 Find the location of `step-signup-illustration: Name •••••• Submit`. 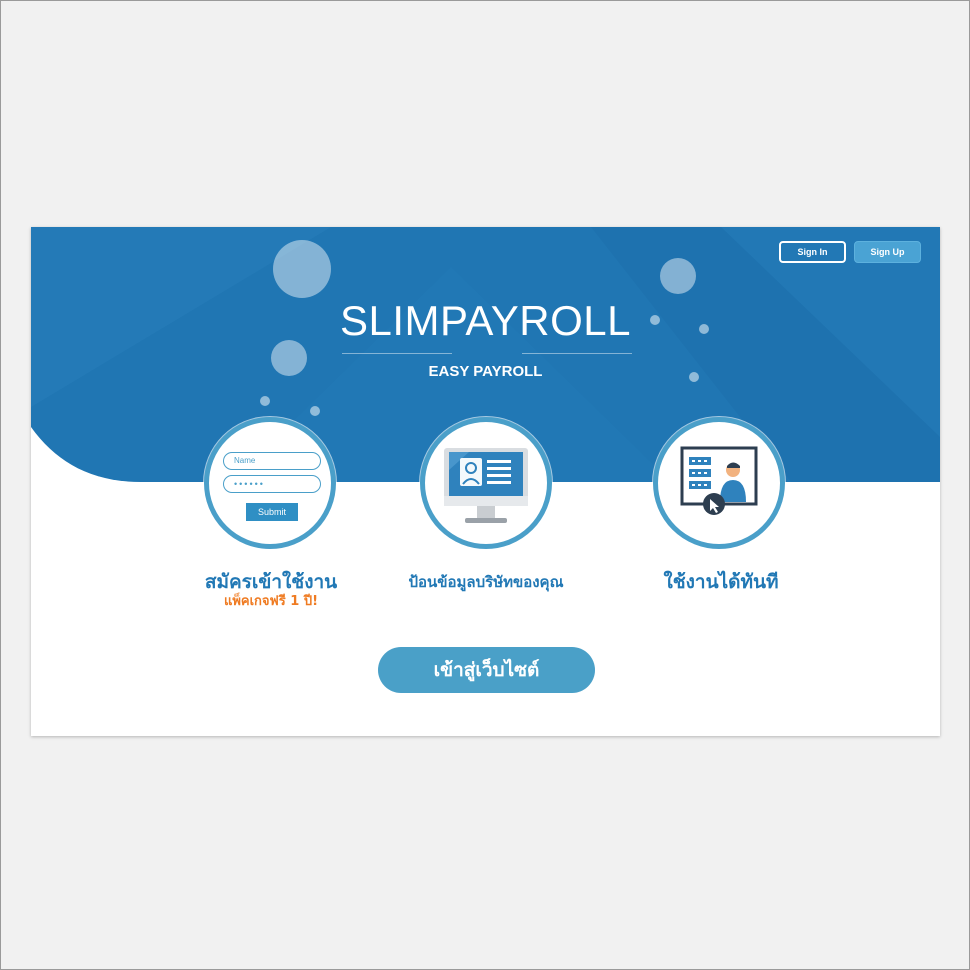

step-signup-illustration: Name •••••• Submit is located at coordinates (270, 483).